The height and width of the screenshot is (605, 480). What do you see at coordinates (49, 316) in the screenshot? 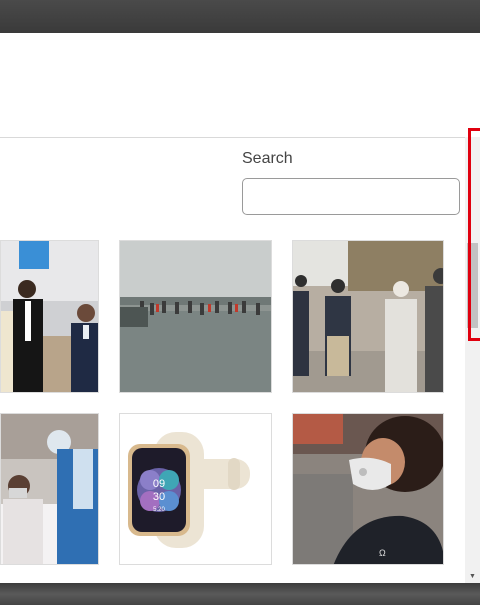
I see `gallery-image-officials` at bounding box center [49, 316].